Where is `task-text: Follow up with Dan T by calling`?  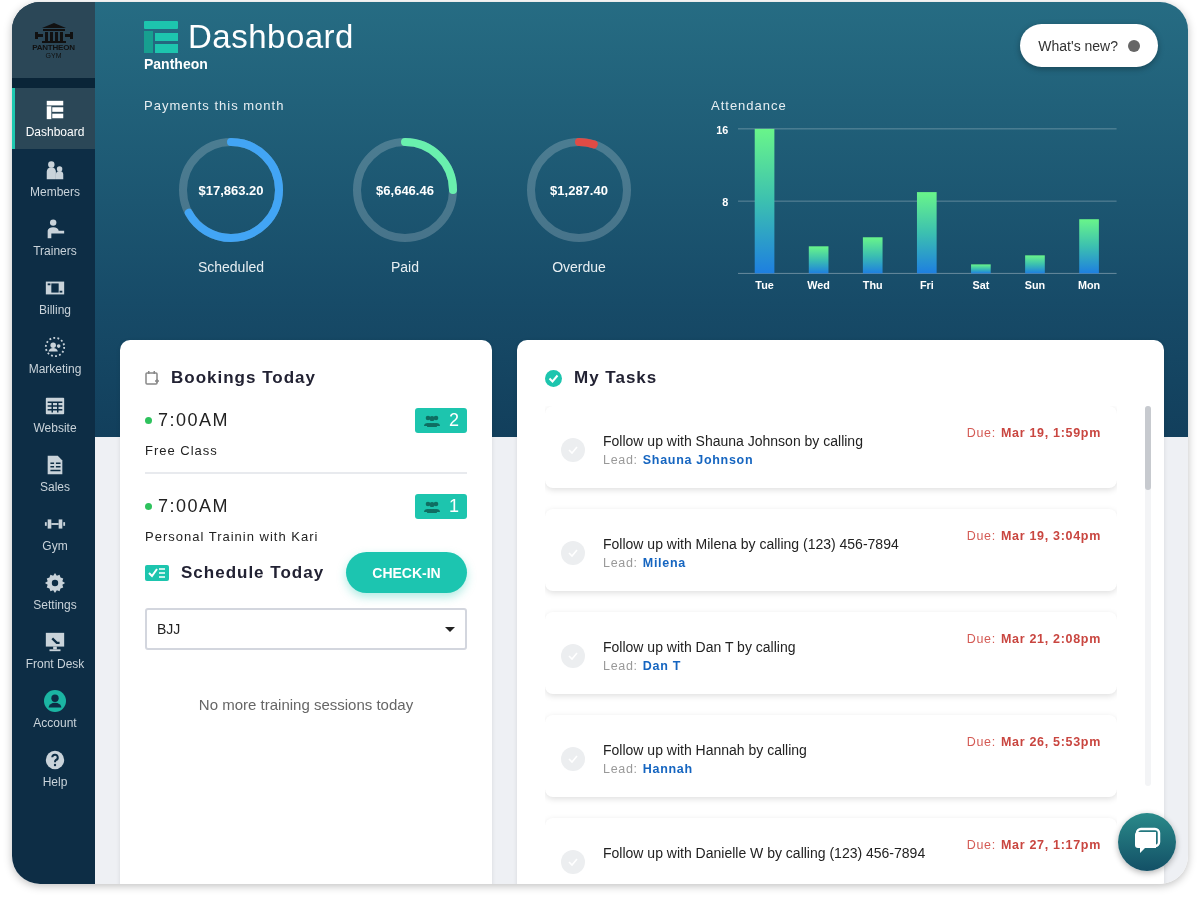 task-text: Follow up with Dan T by calling is located at coordinates (700, 647).